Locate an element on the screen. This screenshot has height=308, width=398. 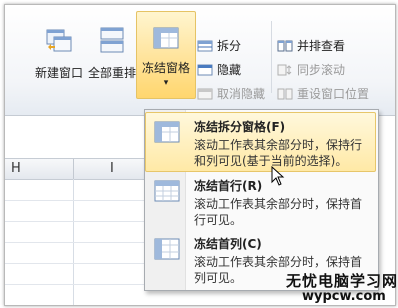
menu-item-title: 冻结首行(R) is located at coordinates (228, 186).